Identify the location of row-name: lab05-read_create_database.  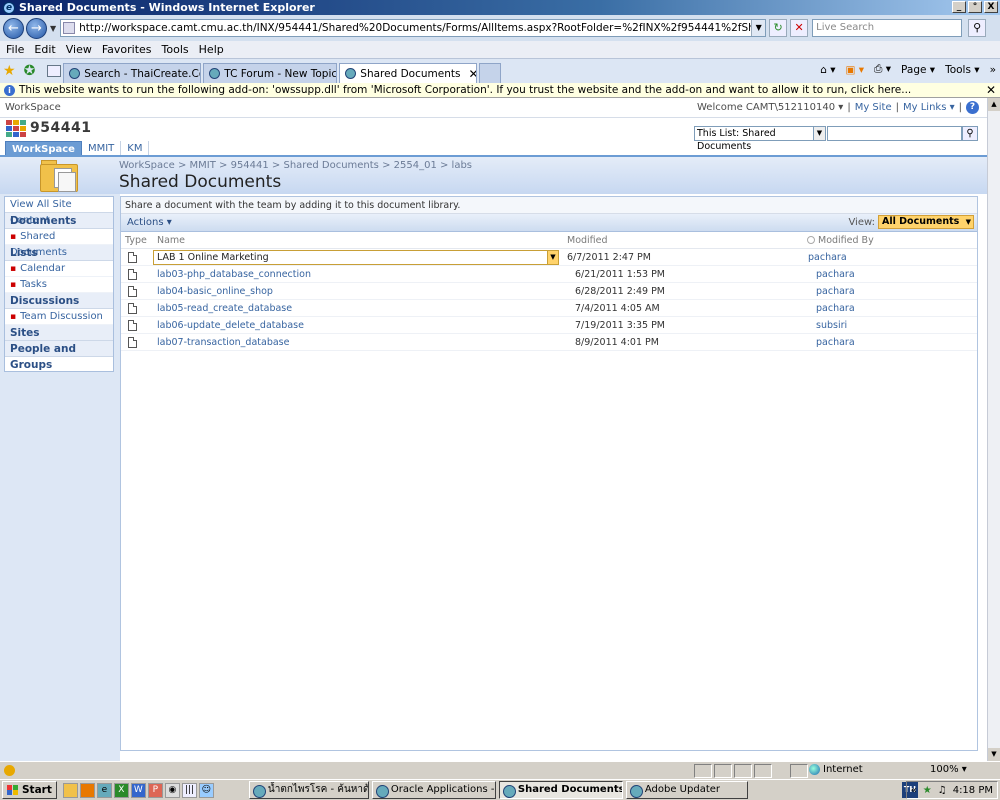
(360, 308).